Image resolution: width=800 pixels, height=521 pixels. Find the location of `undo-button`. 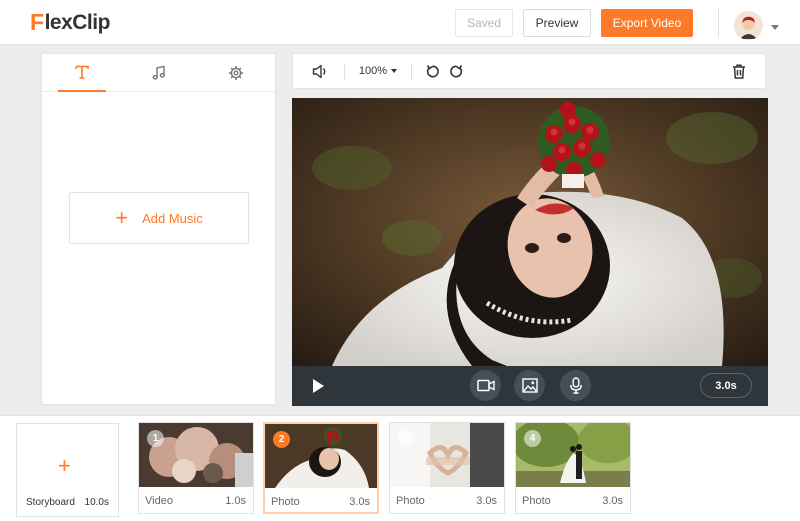

undo-button is located at coordinates (432, 71).